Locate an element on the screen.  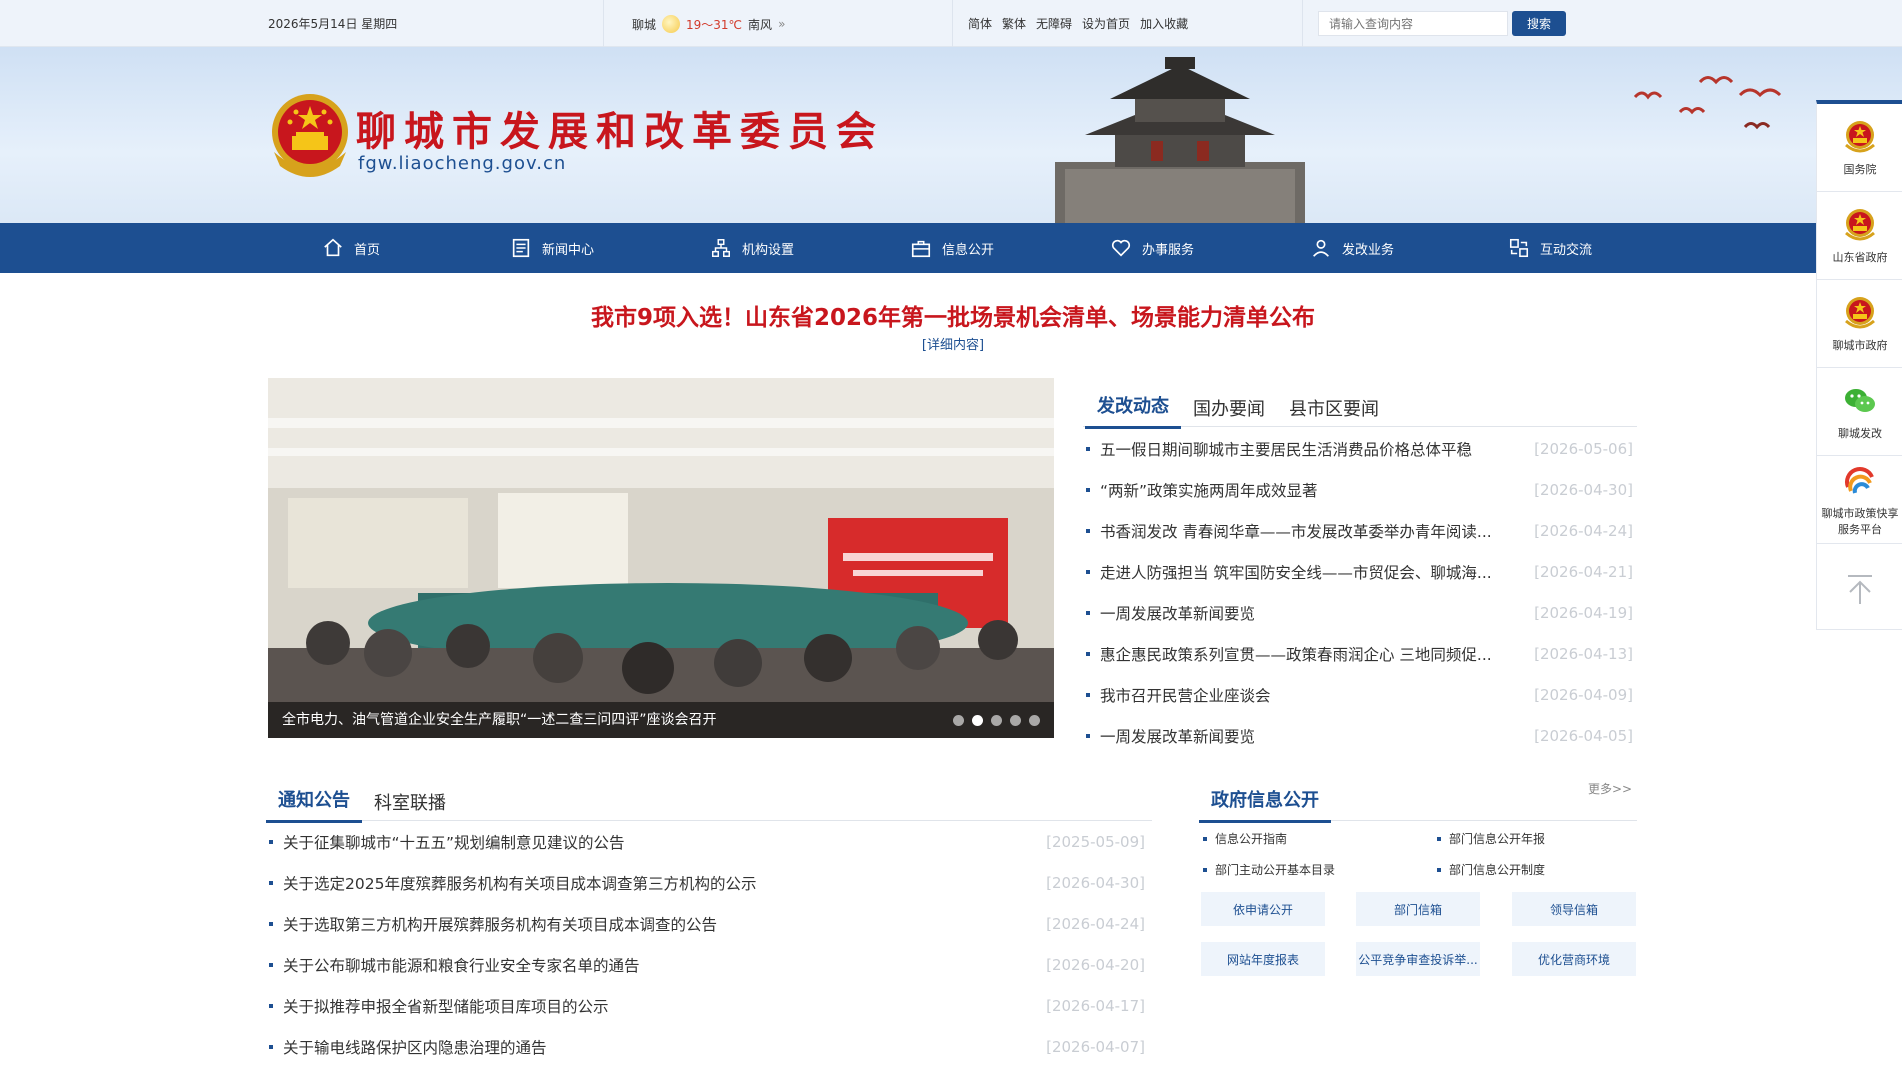
nav-item-interaction: 互动交流 is located at coordinates (1550, 248).